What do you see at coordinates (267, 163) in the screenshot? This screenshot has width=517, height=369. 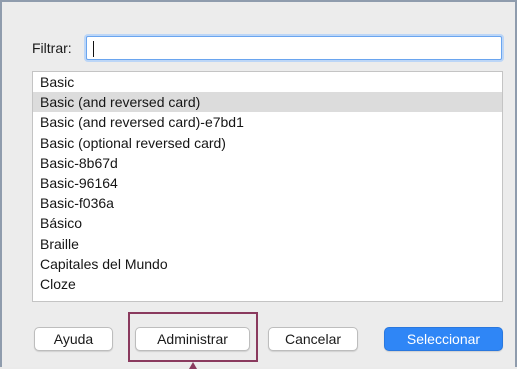 I see `list-item: Basic-8b67d` at bounding box center [267, 163].